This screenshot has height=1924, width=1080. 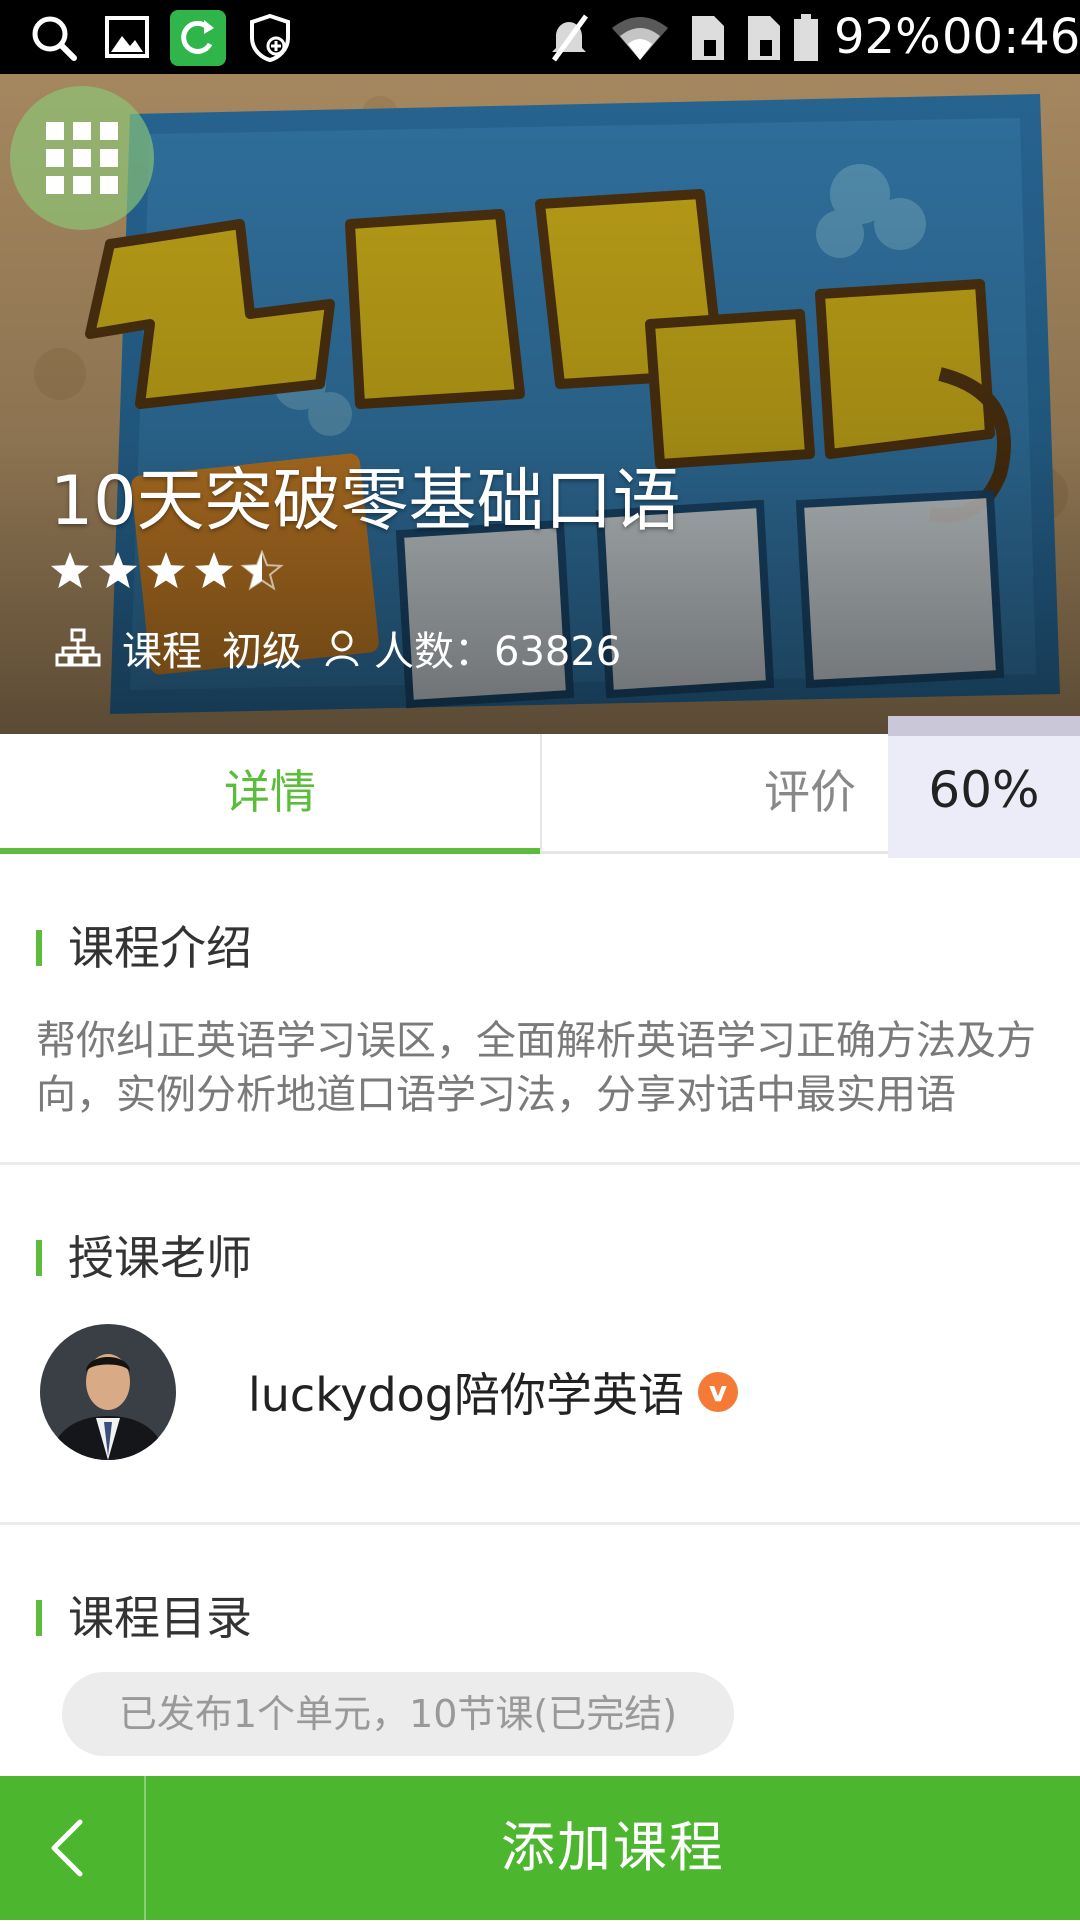 I want to click on person-icon, so click(x=342, y=648).